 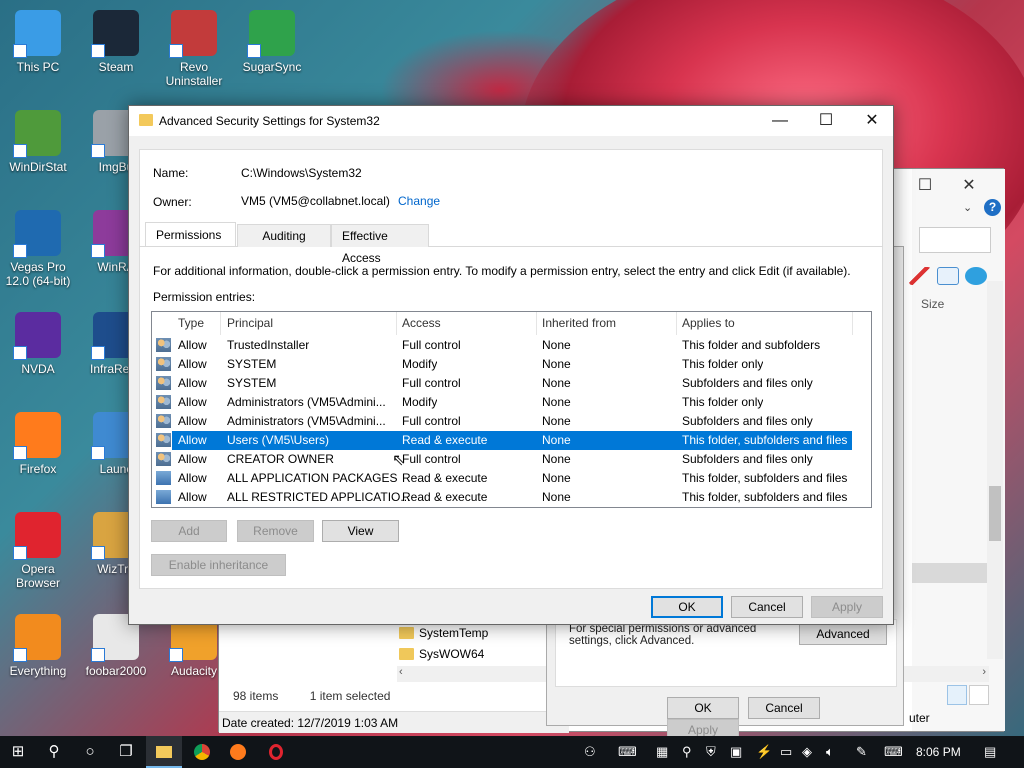 What do you see at coordinates (736, 752) in the screenshot?
I see `tray-network-drive-icon: ▣` at bounding box center [736, 752].